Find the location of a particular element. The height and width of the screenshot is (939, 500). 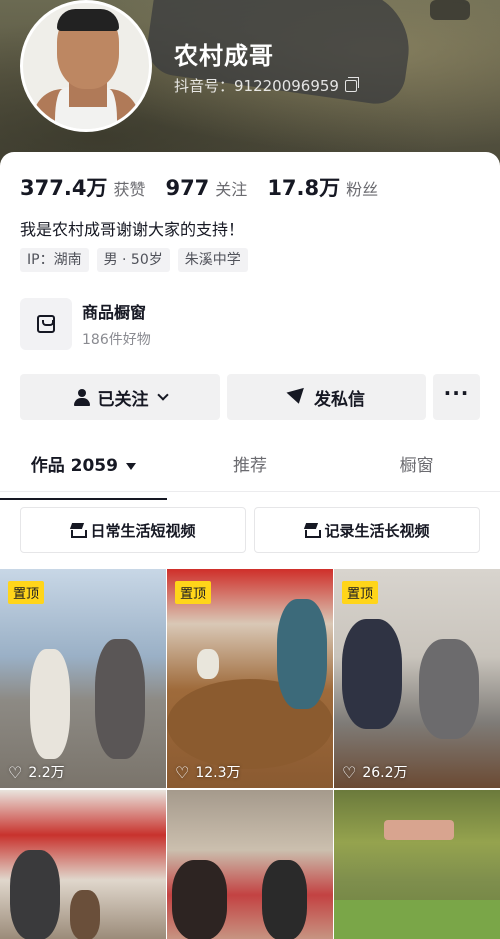

douyin-id-text: 抖音号：91220096959 is located at coordinates (256, 86).